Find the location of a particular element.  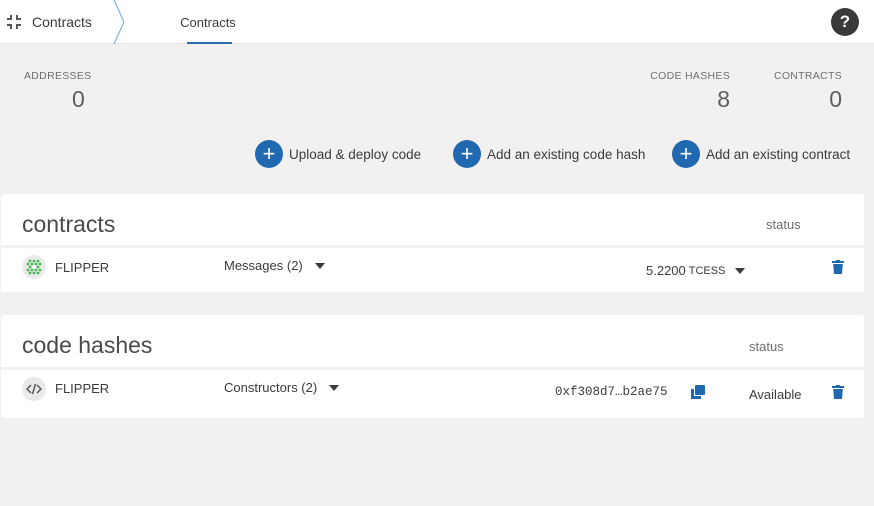

code-icon is located at coordinates (34, 389).